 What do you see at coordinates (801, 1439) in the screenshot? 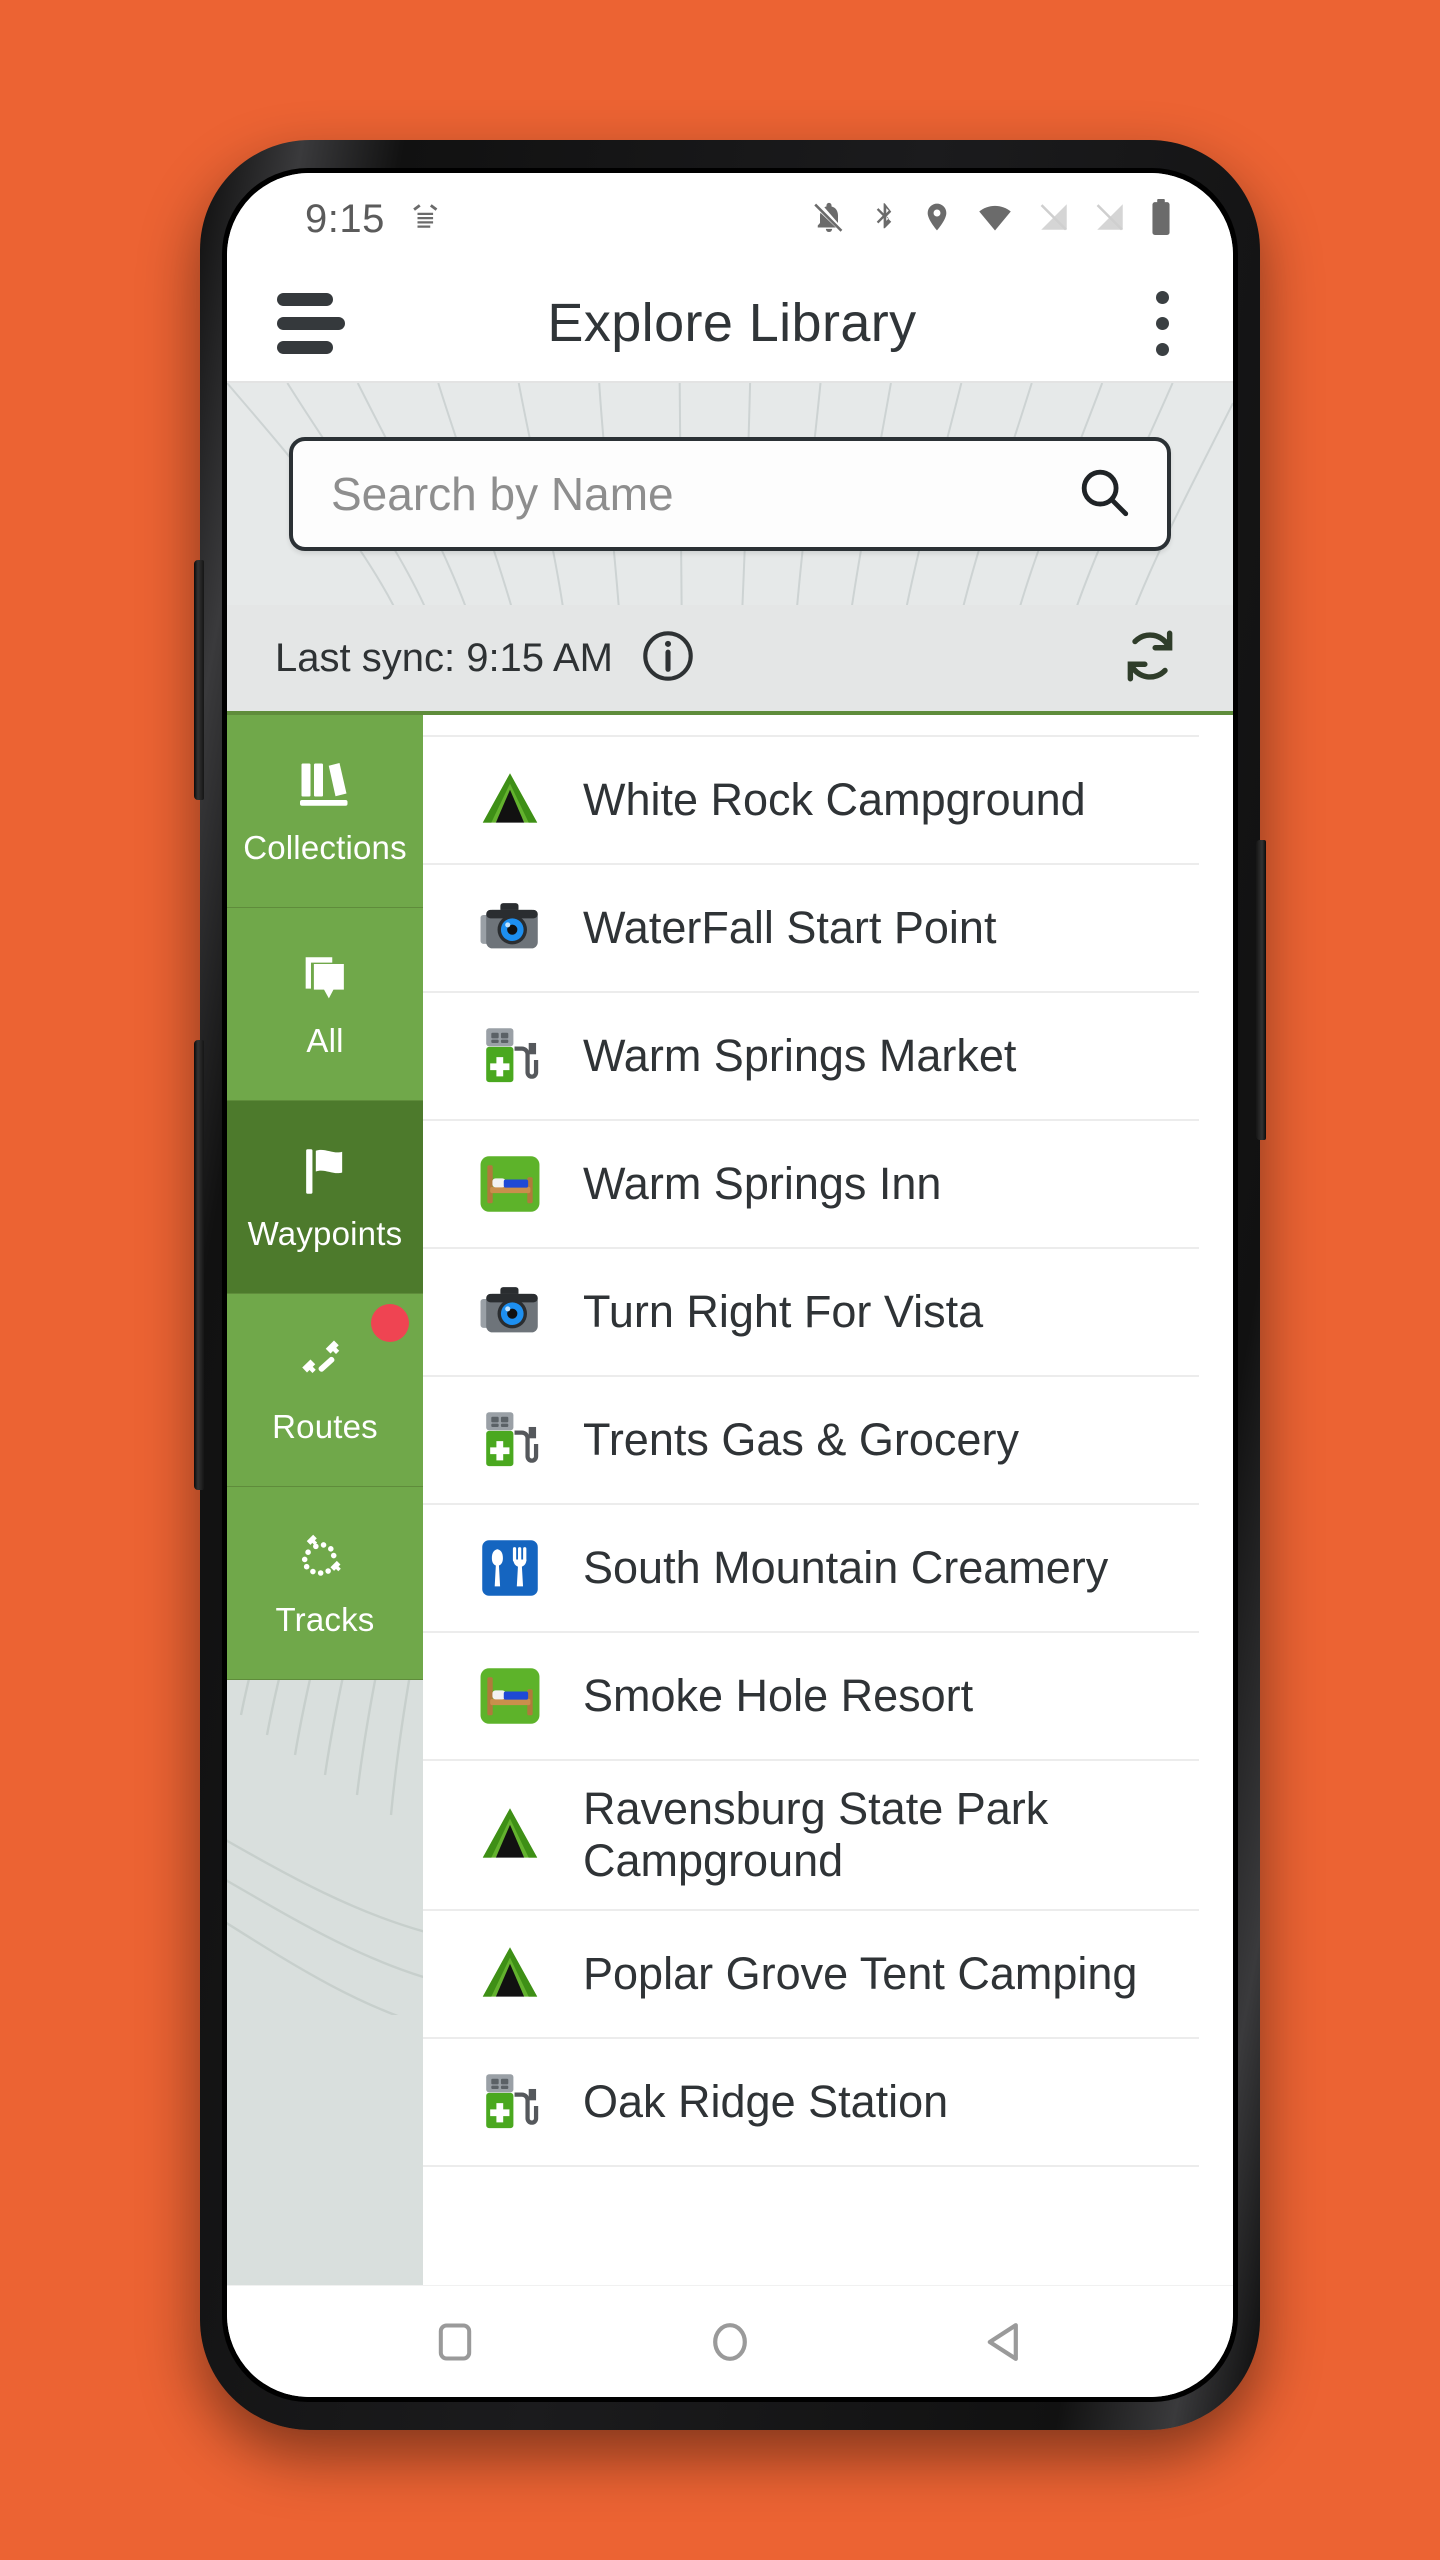
I see `list-item-label: Trents Gas & Grocery` at bounding box center [801, 1439].